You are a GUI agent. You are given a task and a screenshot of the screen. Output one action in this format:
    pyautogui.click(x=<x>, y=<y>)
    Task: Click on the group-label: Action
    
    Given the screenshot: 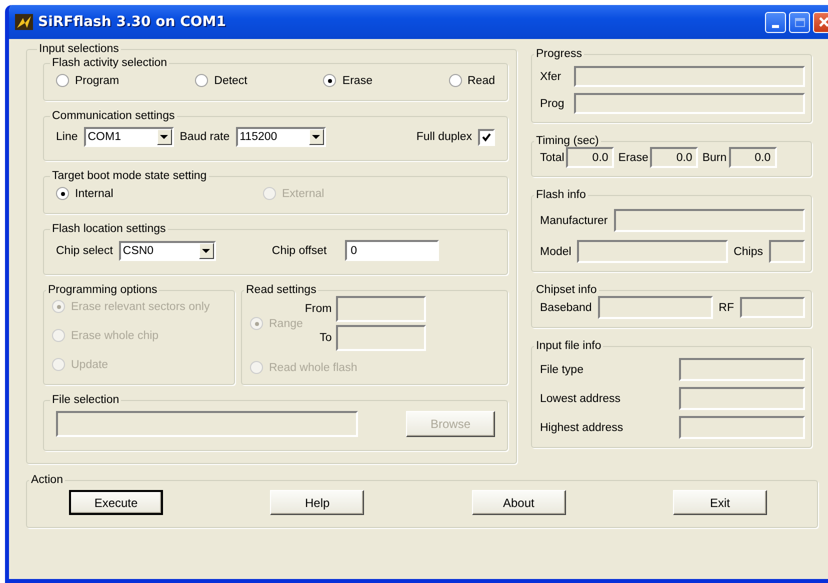 What is the action you would take?
    pyautogui.click(x=47, y=480)
    